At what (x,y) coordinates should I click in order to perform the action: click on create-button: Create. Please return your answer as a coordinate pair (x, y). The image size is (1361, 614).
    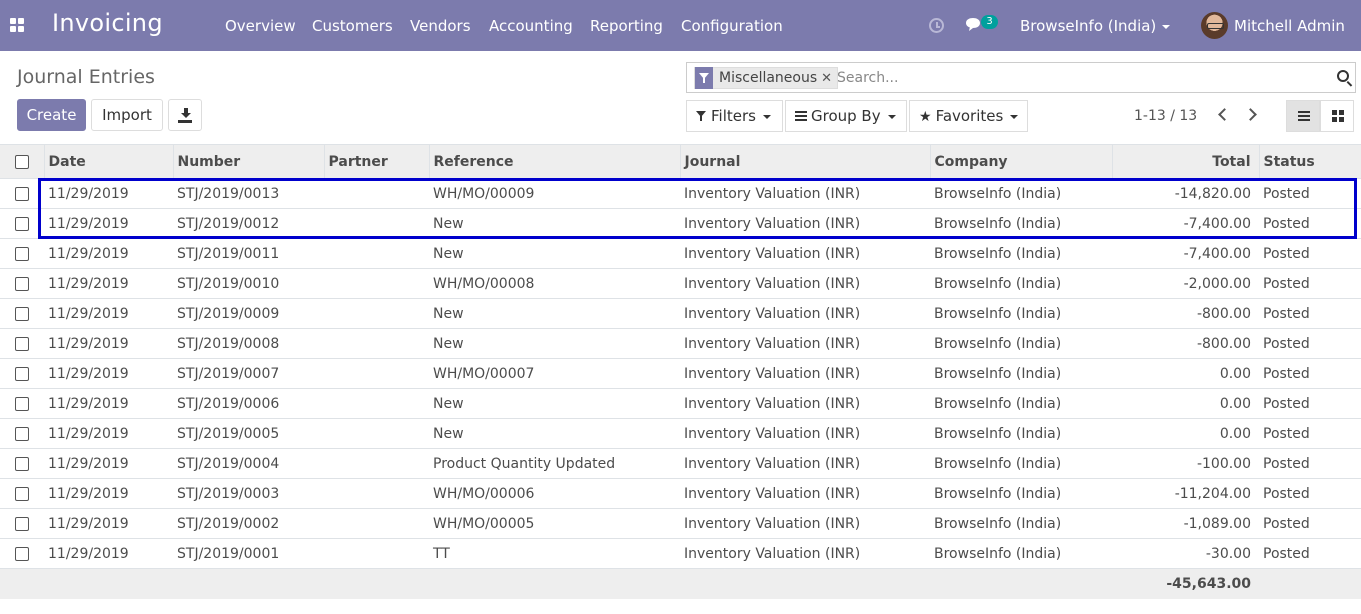
    Looking at the image, I should click on (51, 115).